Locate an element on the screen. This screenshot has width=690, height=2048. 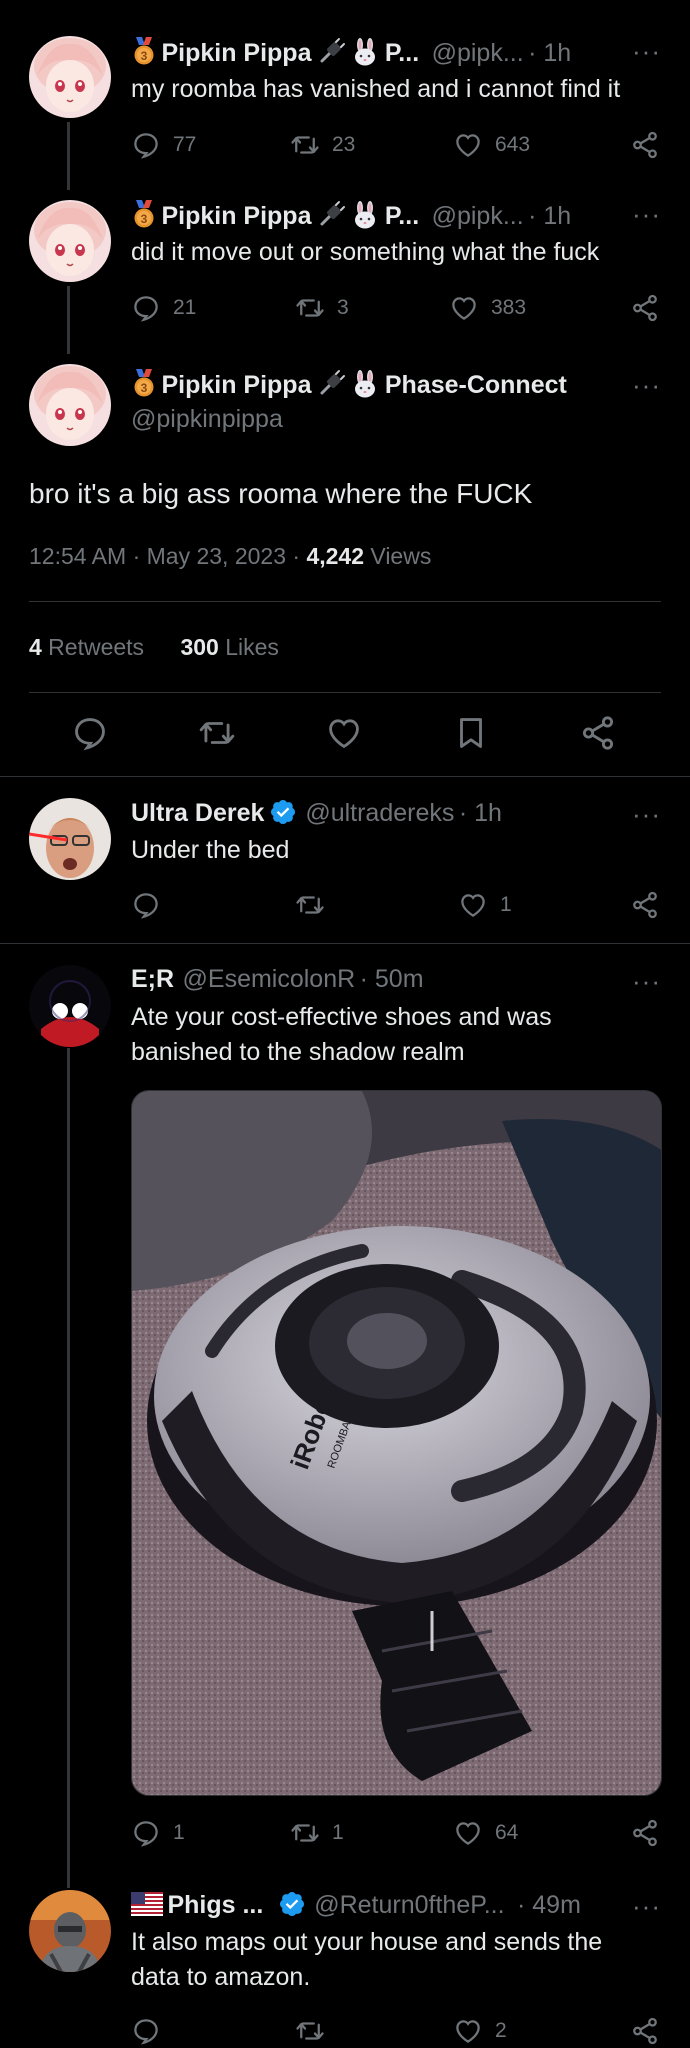
handle: @pipkinpippa is located at coordinates (207, 419).